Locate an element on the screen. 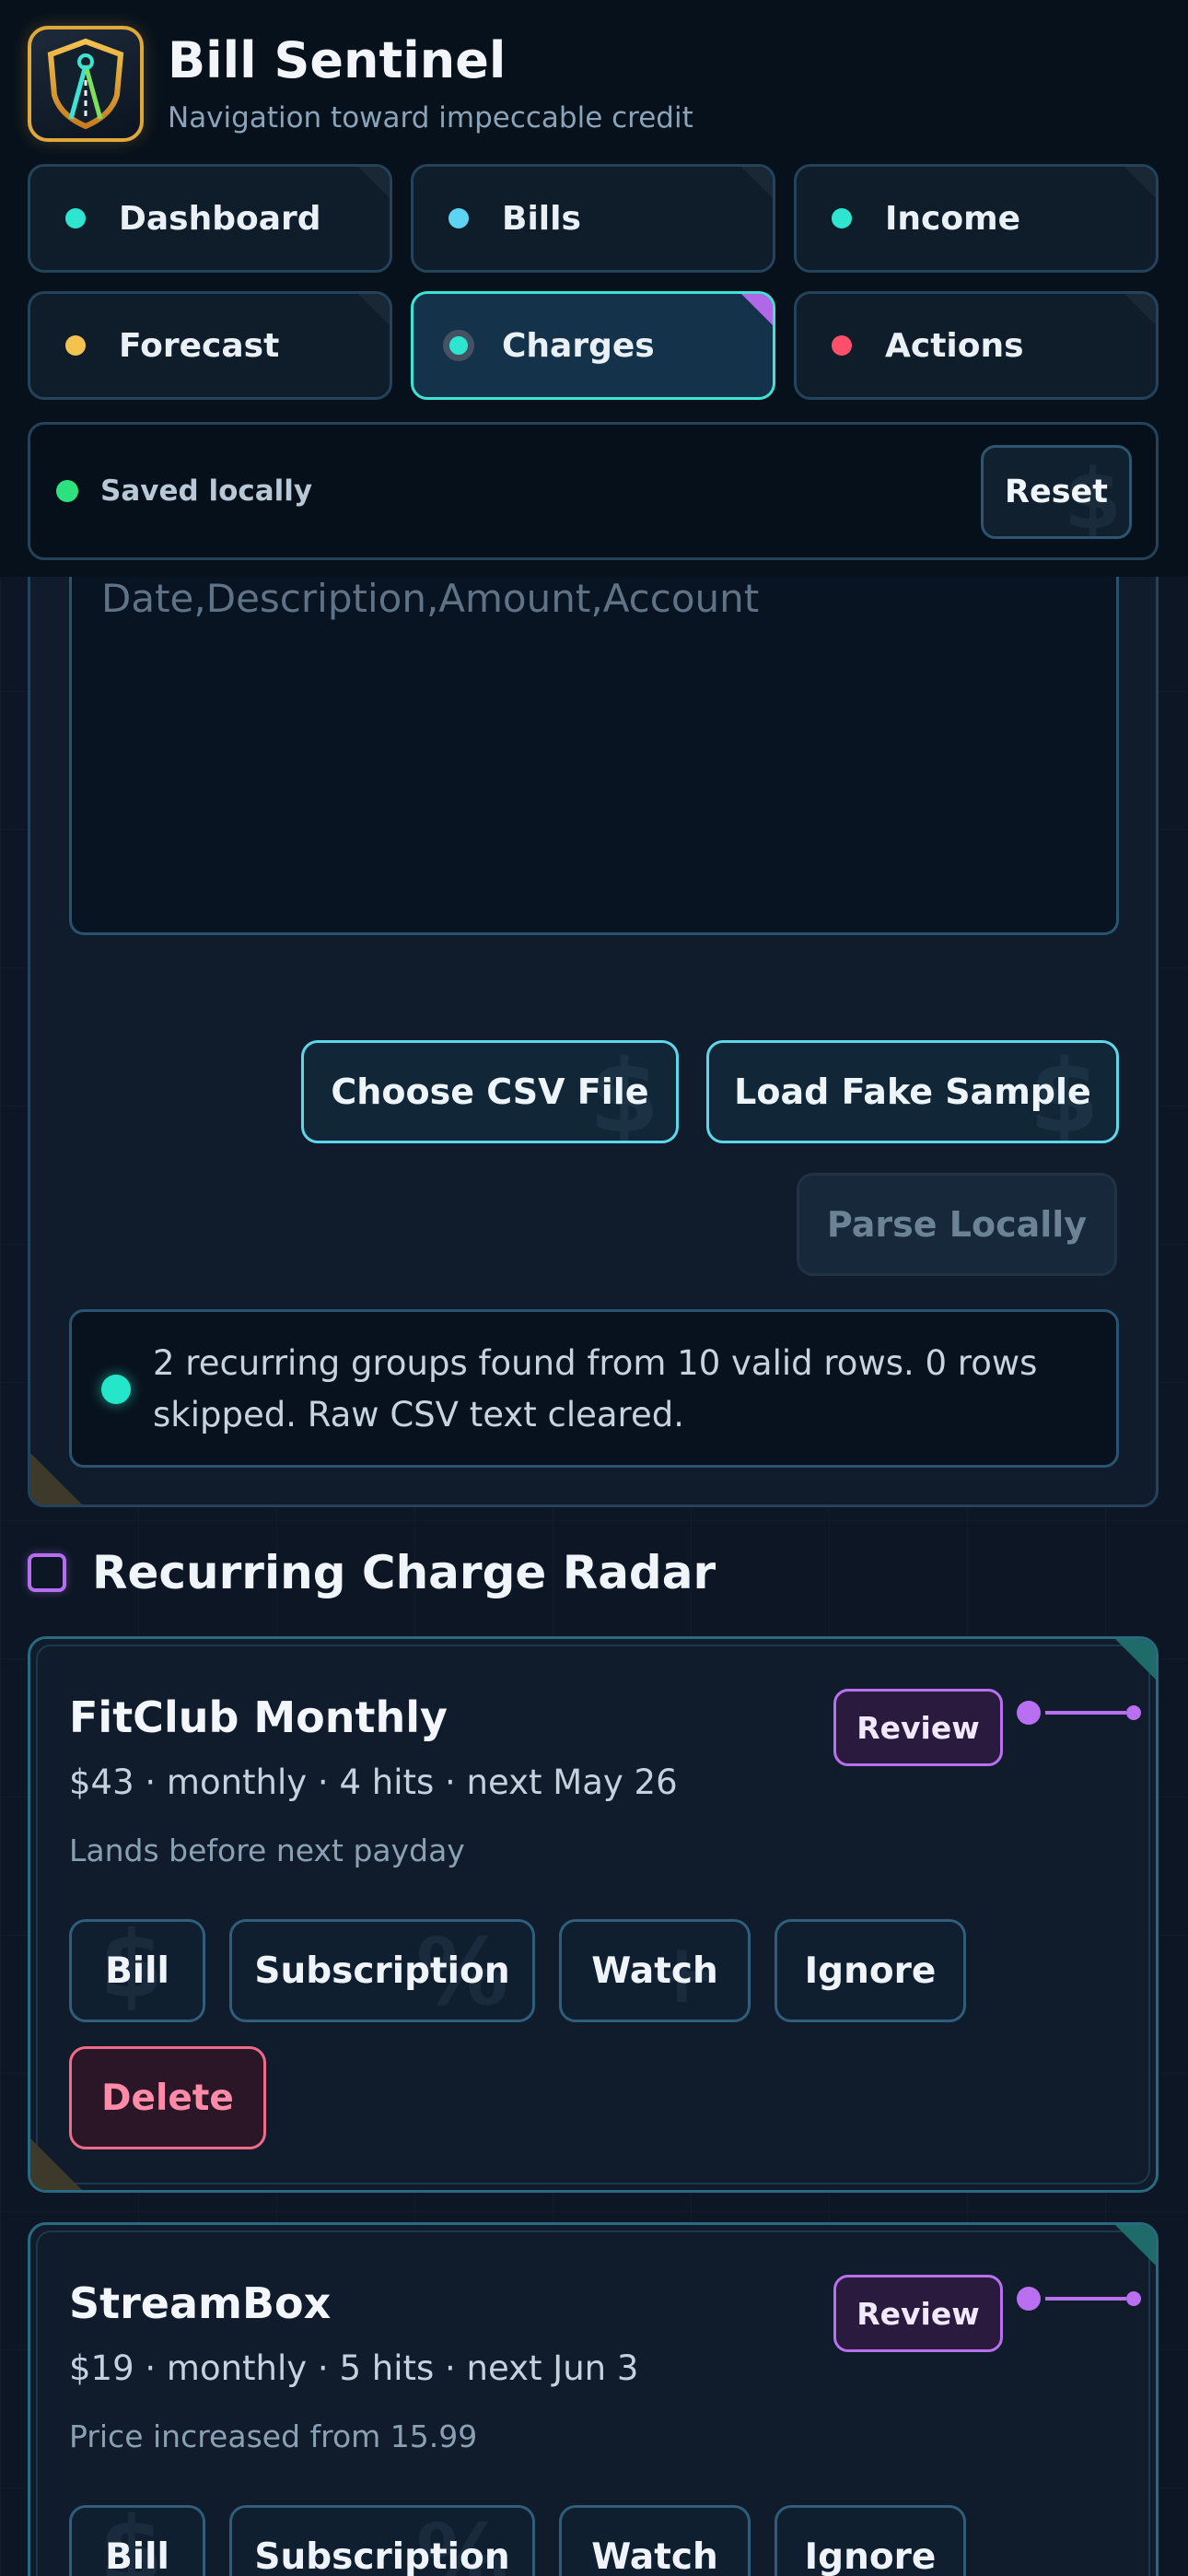 Image resolution: width=1188 pixels, height=2576 pixels. watch-button: Watch is located at coordinates (655, 2540).